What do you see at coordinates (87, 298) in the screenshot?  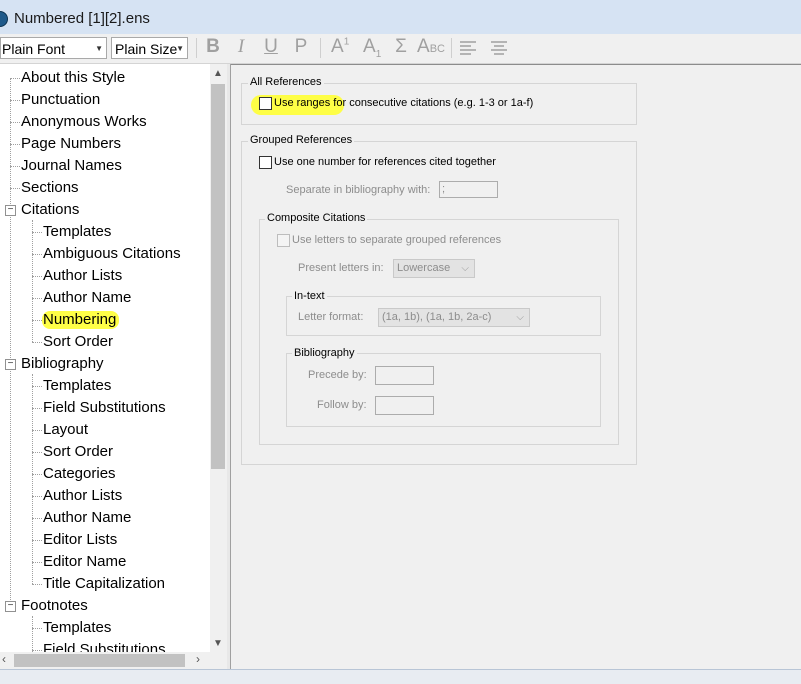 I see `tree-item-citations-author-name: Author Name` at bounding box center [87, 298].